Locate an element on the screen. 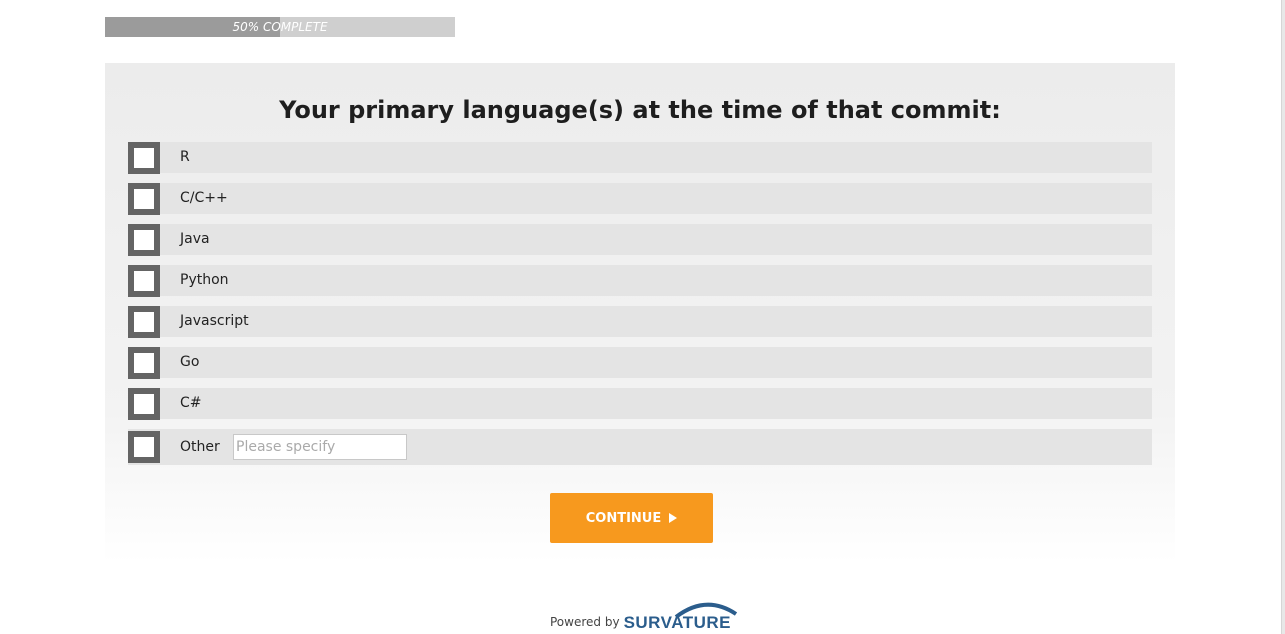  option-c-cpp: C/C++ is located at coordinates (640, 199).